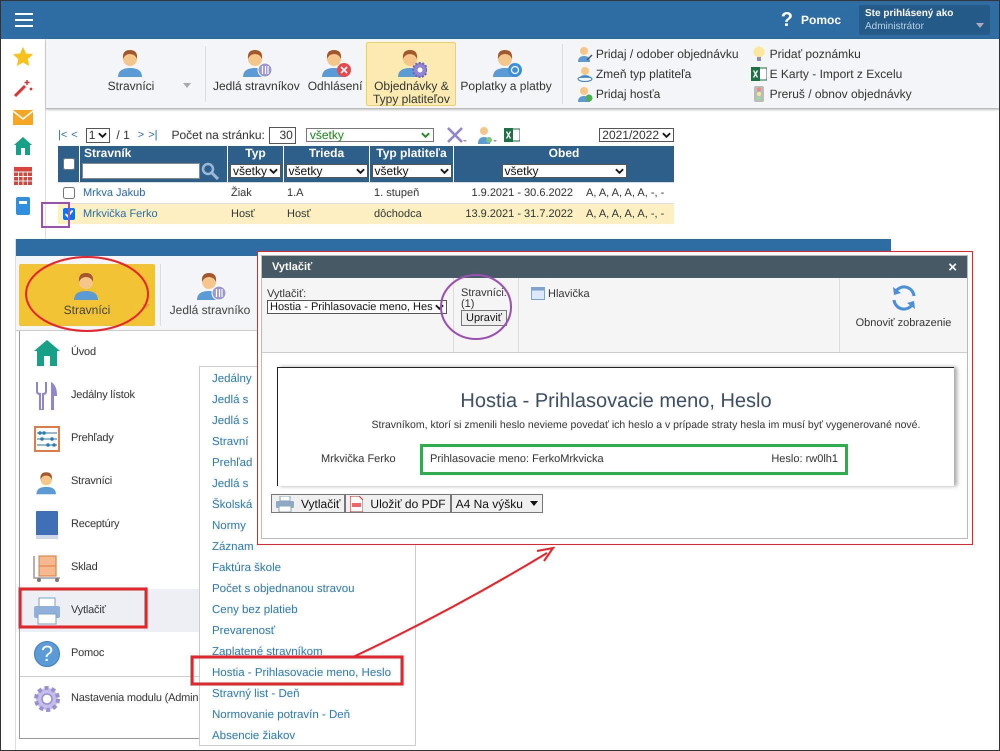  I want to click on pager-link: >, so click(141, 135).